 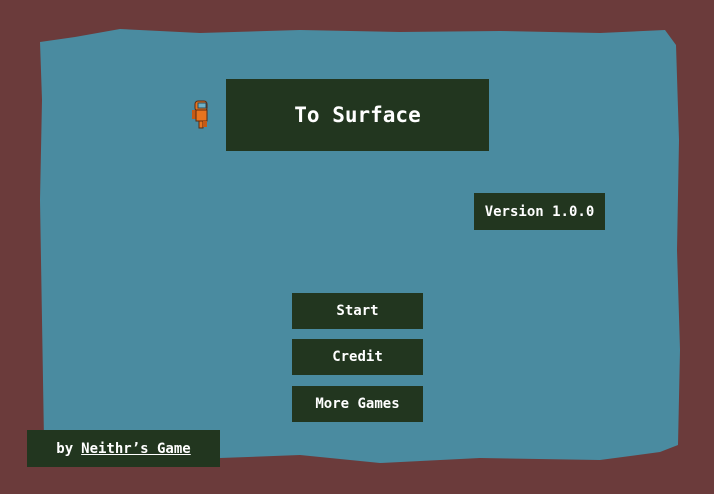 I want to click on game-title: To Surface, so click(x=357, y=115).